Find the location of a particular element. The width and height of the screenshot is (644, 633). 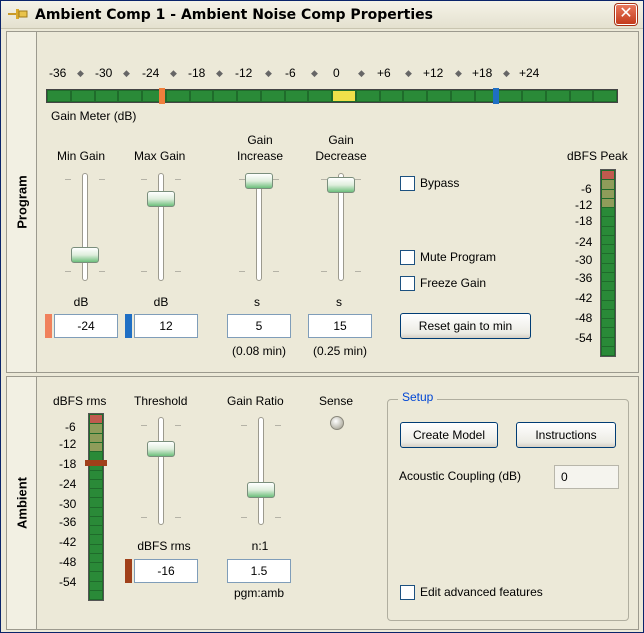

scale-label: +6 is located at coordinates (384, 73).